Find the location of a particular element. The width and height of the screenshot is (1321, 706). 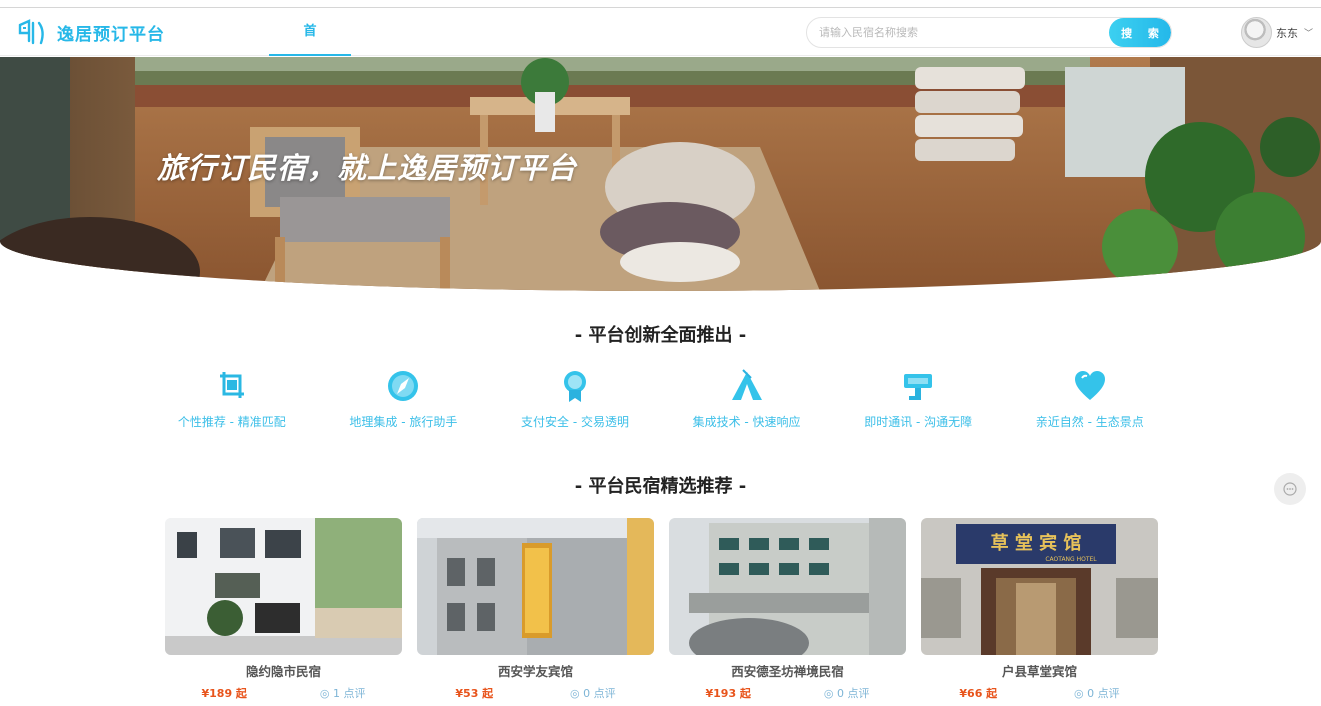

search-button: 搜 索 is located at coordinates (1140, 32).